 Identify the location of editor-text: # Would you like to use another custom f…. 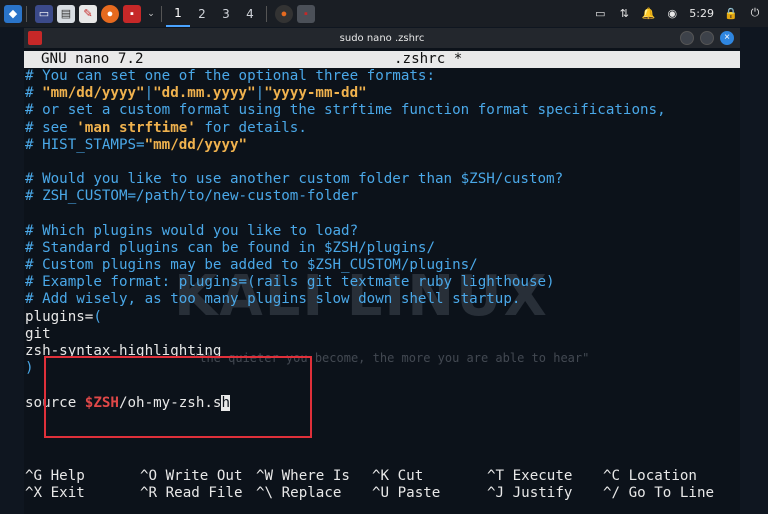
(294, 179).